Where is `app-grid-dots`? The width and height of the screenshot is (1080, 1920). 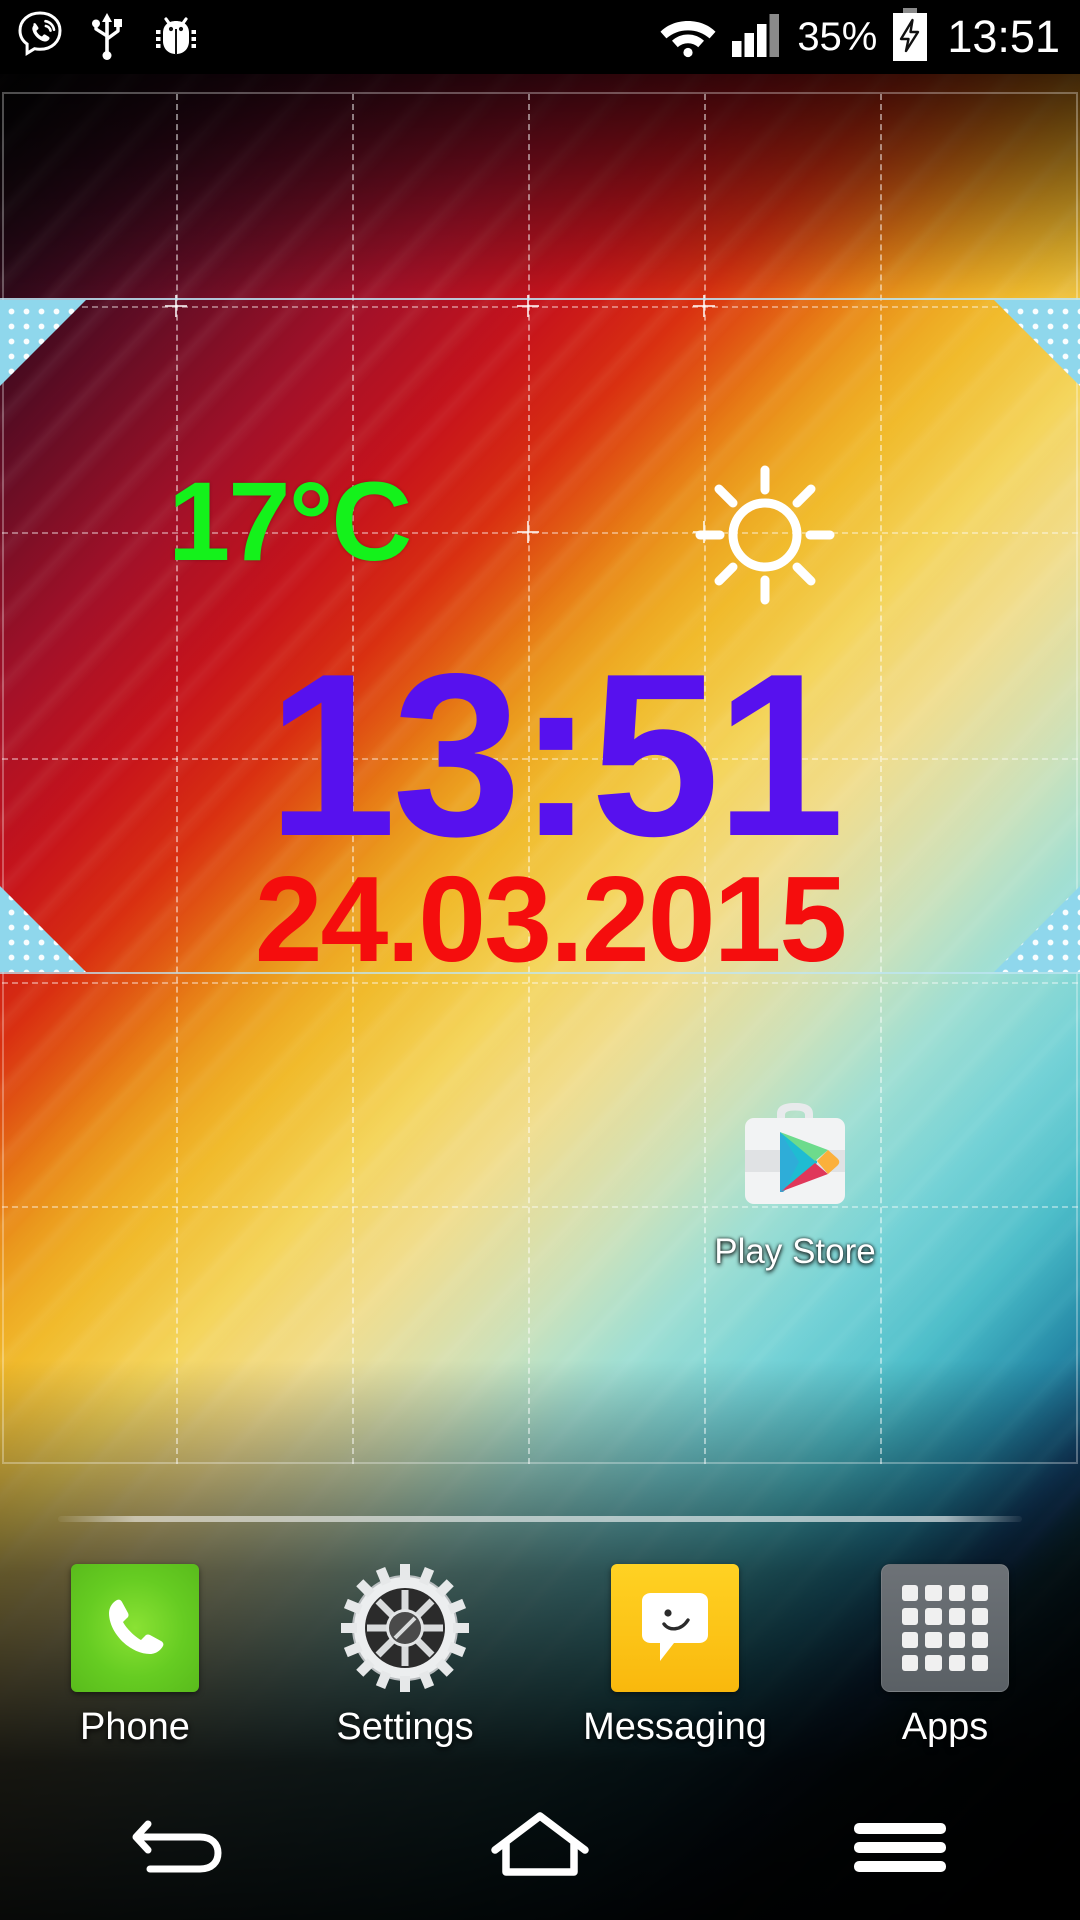 app-grid-dots is located at coordinates (945, 1628).